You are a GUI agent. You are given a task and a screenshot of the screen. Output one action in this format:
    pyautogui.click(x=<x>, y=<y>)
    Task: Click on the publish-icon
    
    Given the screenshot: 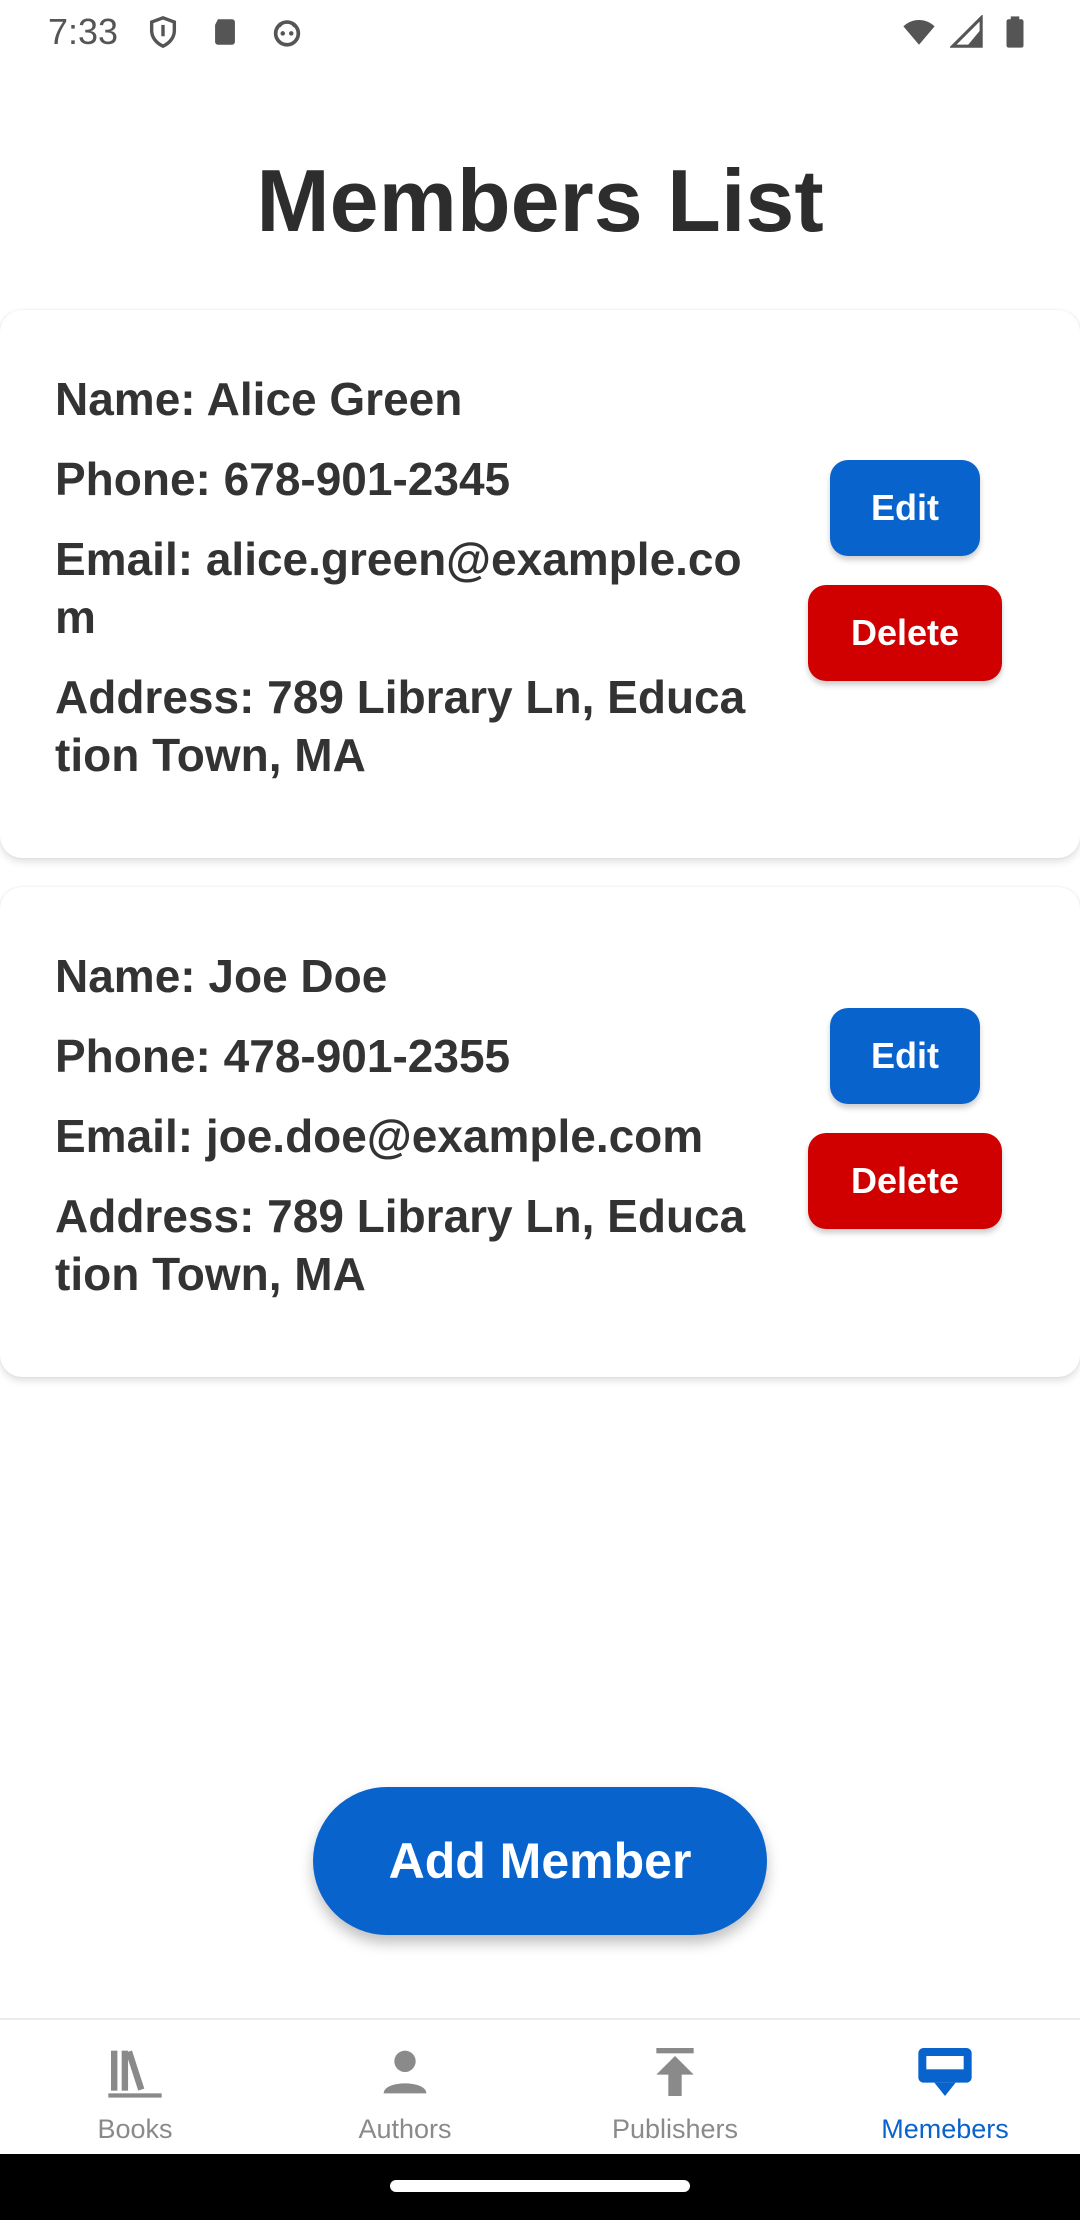 What is the action you would take?
    pyautogui.click(x=675, y=2072)
    